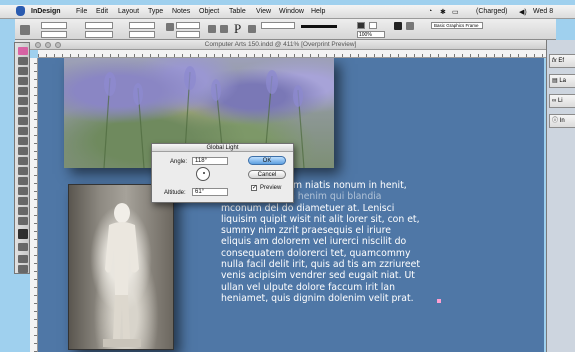 This screenshot has width=575, height=352. I want to click on fill-swatch-icon, so click(252, 29).